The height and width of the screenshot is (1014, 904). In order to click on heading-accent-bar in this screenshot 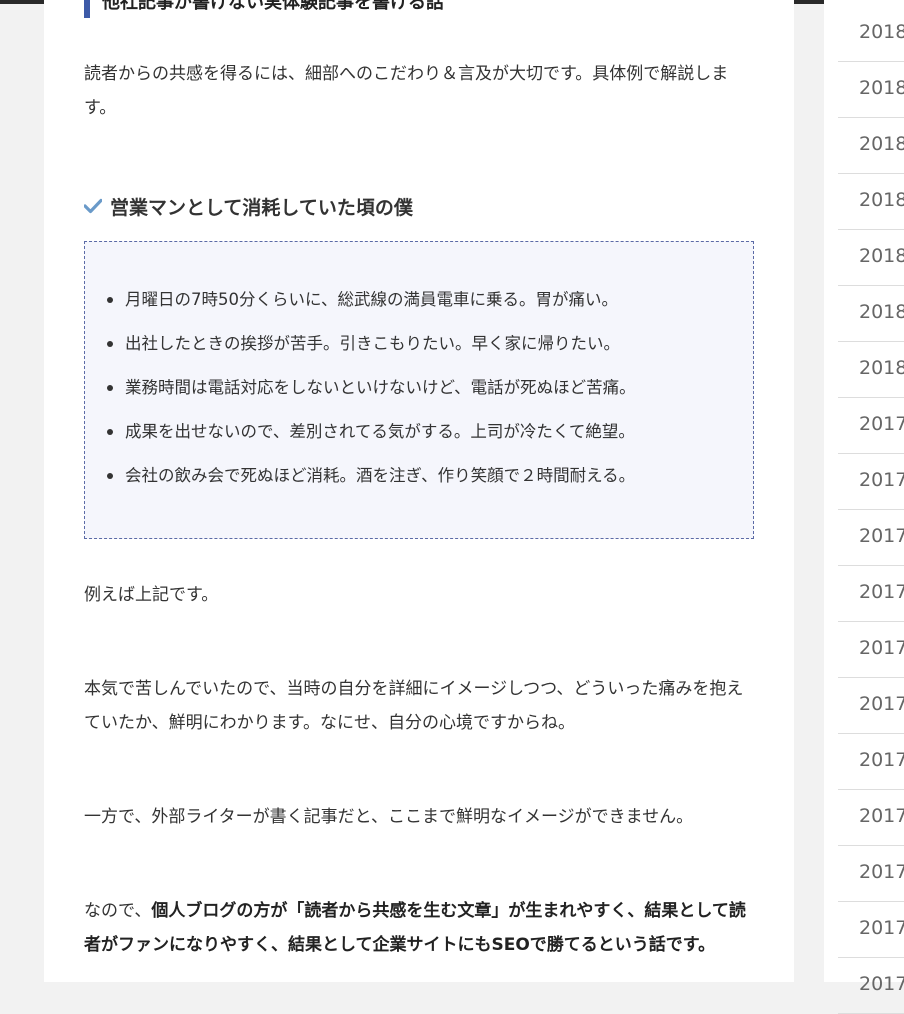, I will do `click(87, 9)`.